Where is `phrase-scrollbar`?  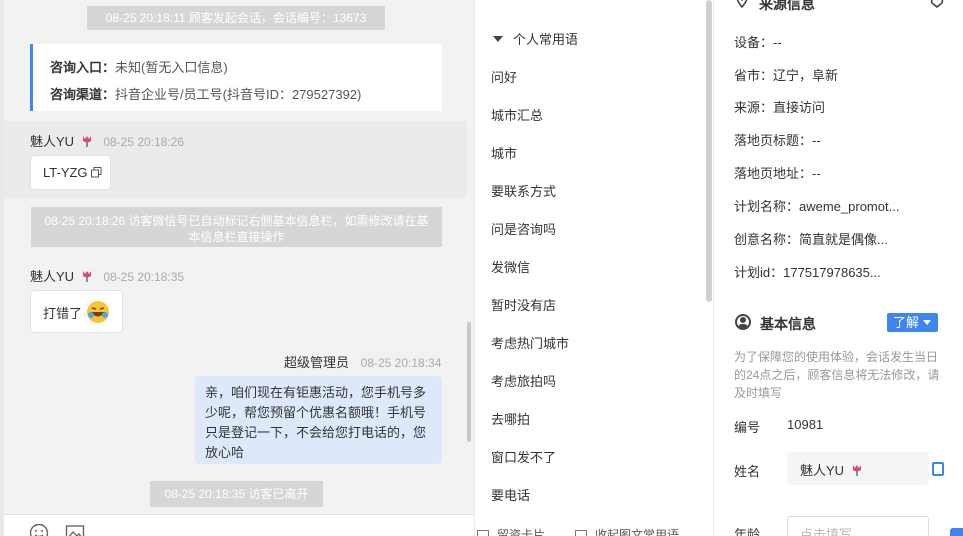
phrase-scrollbar is located at coordinates (709, 151).